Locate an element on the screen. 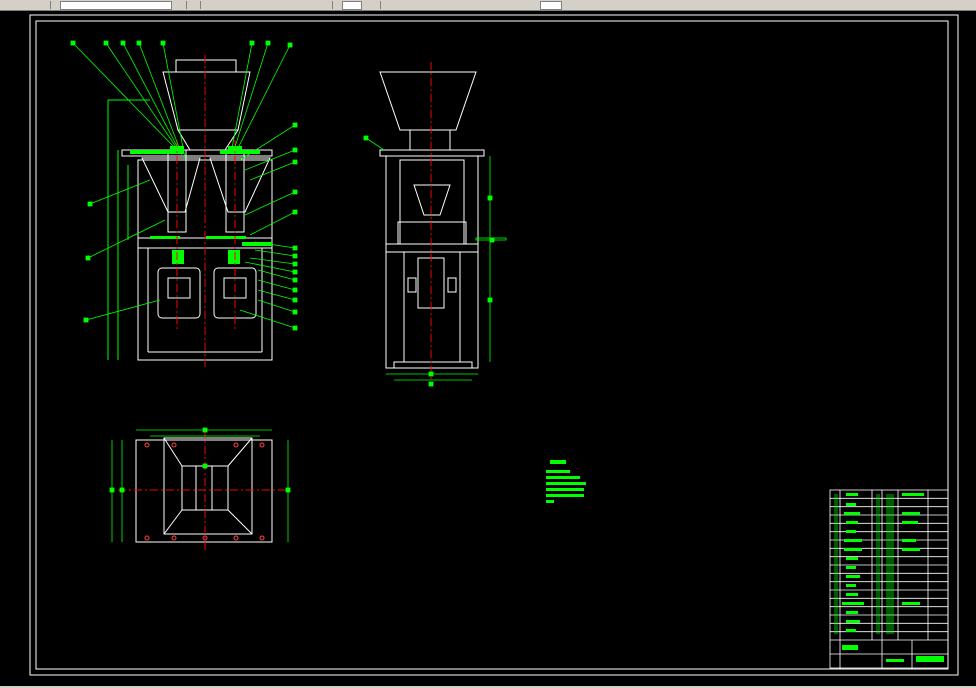  properties-icon is located at coordinates (195, 5).